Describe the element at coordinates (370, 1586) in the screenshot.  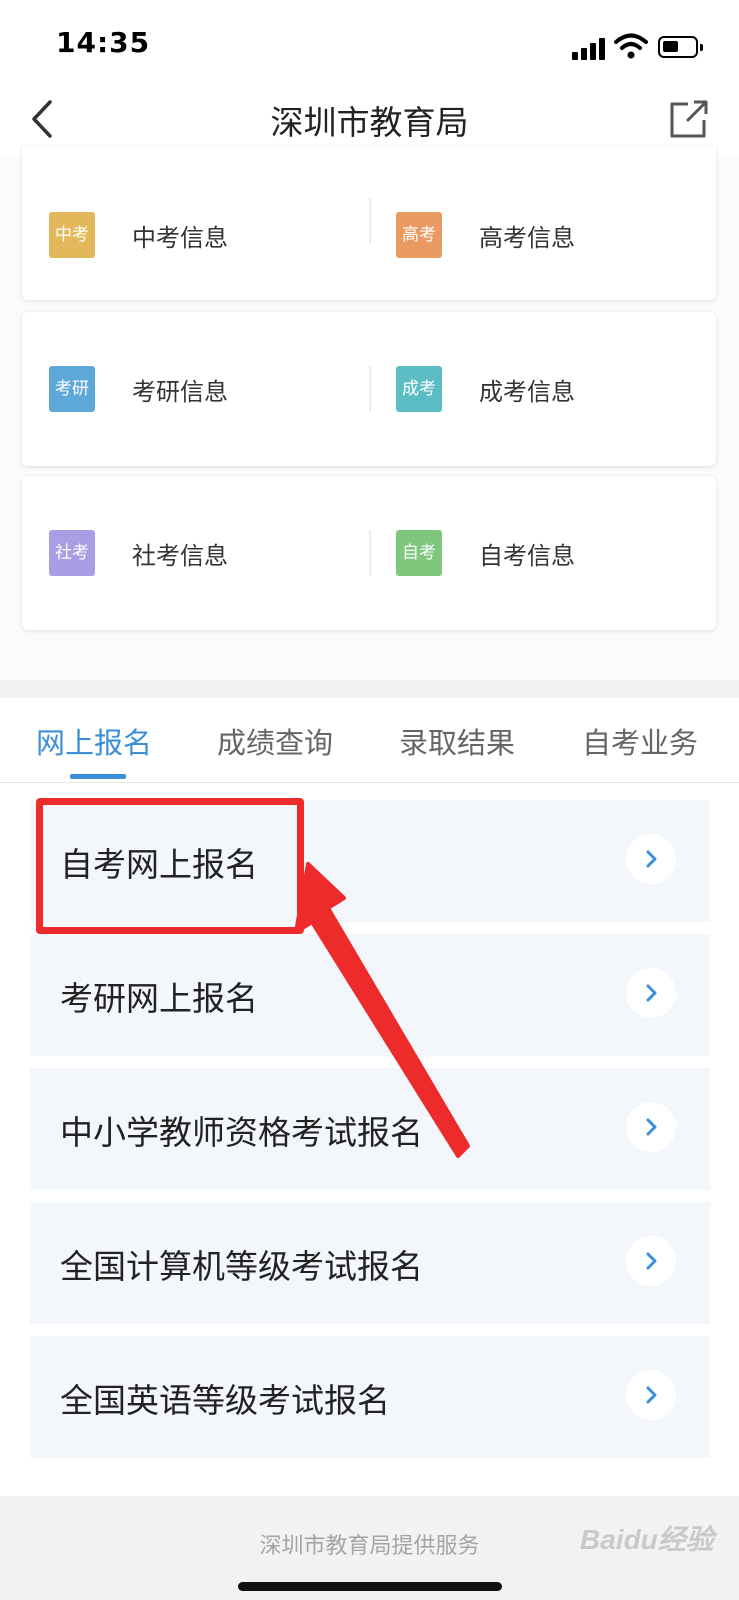
I see `home-indicator` at that location.